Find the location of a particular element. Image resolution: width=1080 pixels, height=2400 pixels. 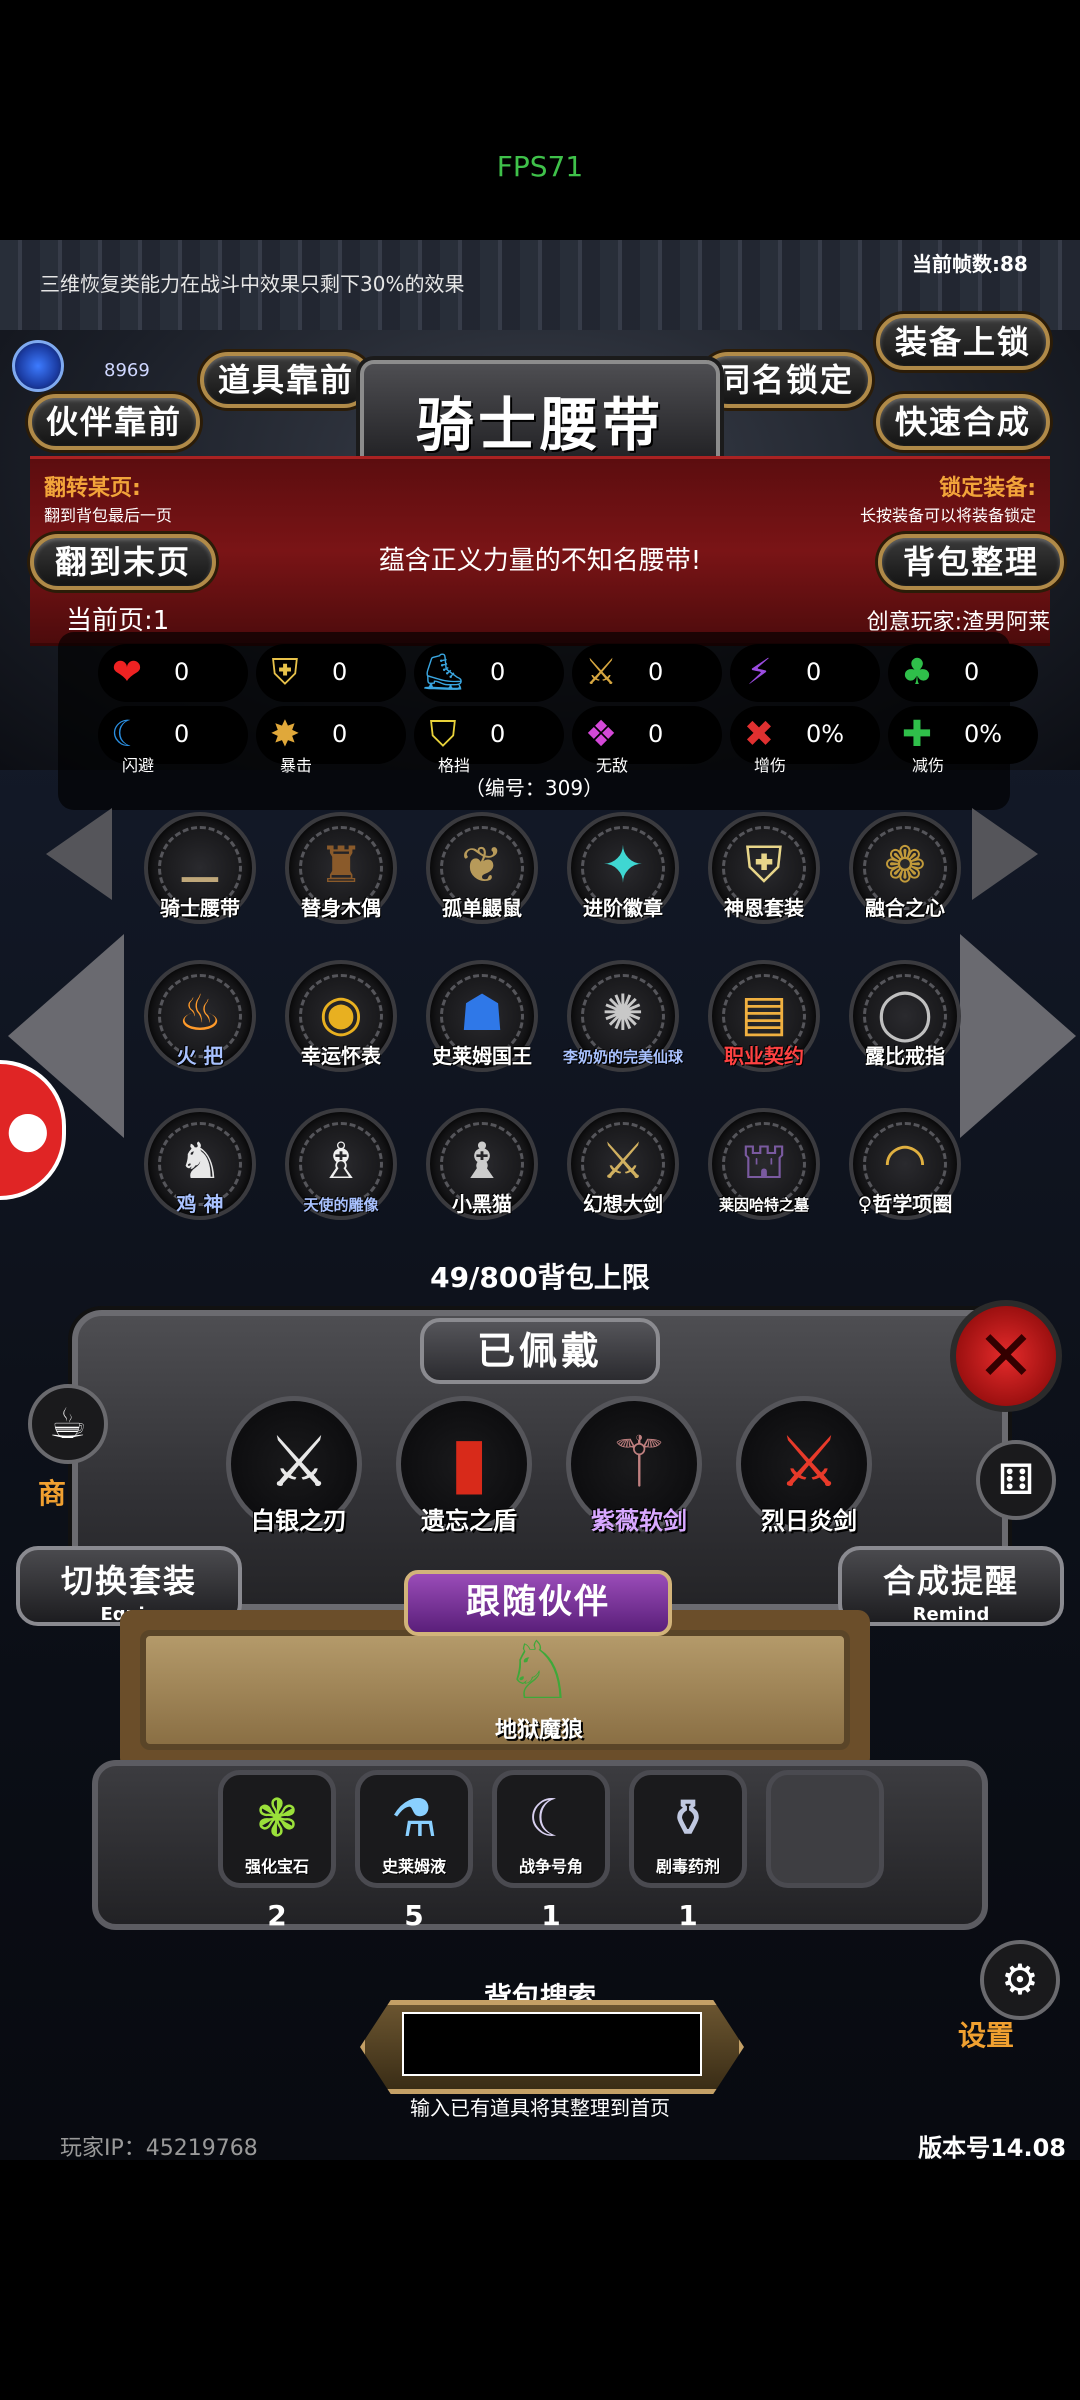

item-label: 鸡 神 is located at coordinates (200, 1204).